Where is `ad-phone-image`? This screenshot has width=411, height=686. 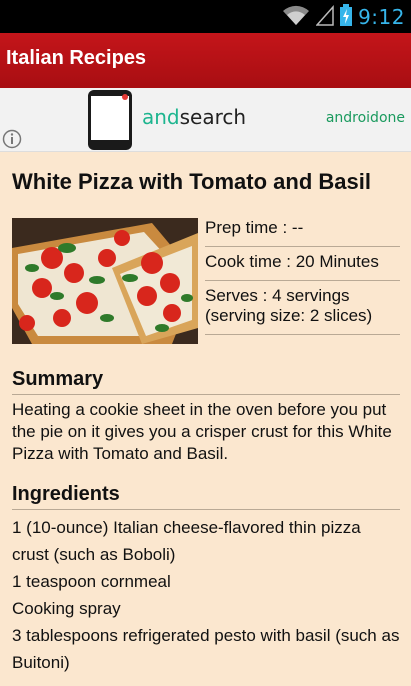
ad-phone-image is located at coordinates (110, 120).